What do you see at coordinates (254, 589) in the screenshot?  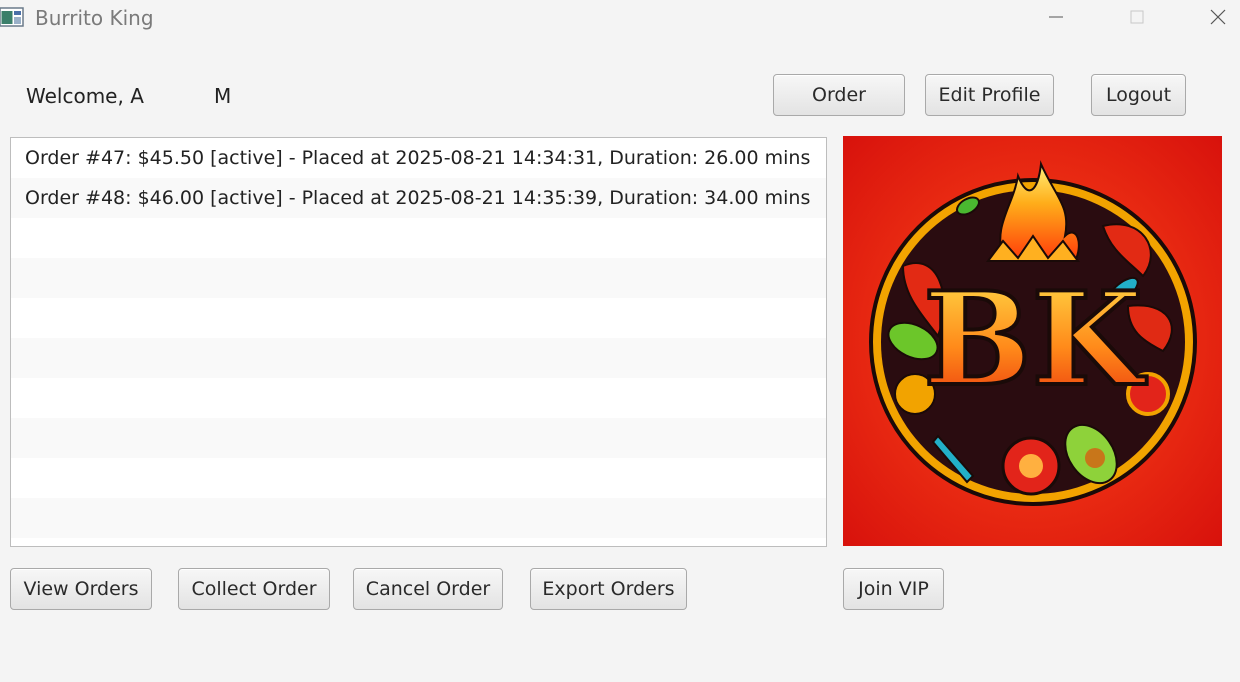 I see `collect-order-button: Collect Order` at bounding box center [254, 589].